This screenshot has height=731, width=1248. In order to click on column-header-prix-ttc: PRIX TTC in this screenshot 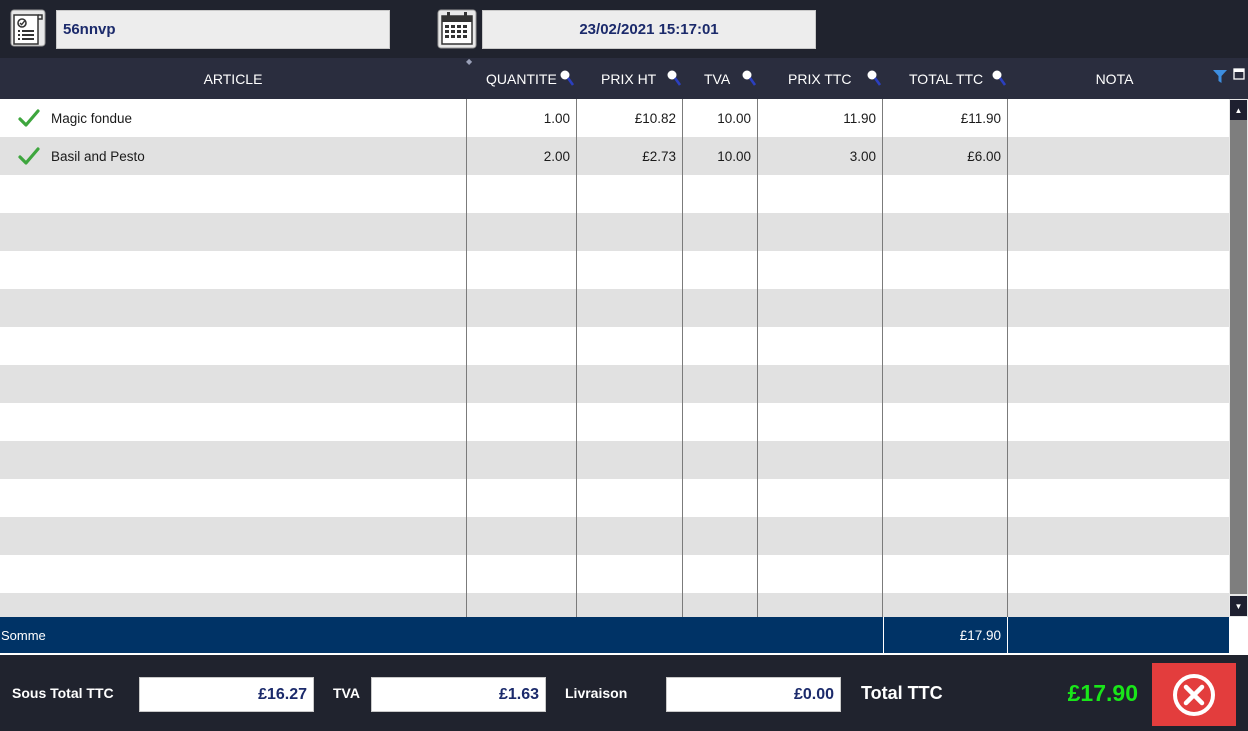, I will do `click(819, 78)`.